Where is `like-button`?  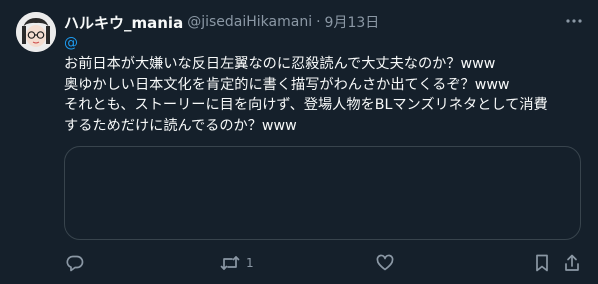
like-button is located at coordinates (385, 263).